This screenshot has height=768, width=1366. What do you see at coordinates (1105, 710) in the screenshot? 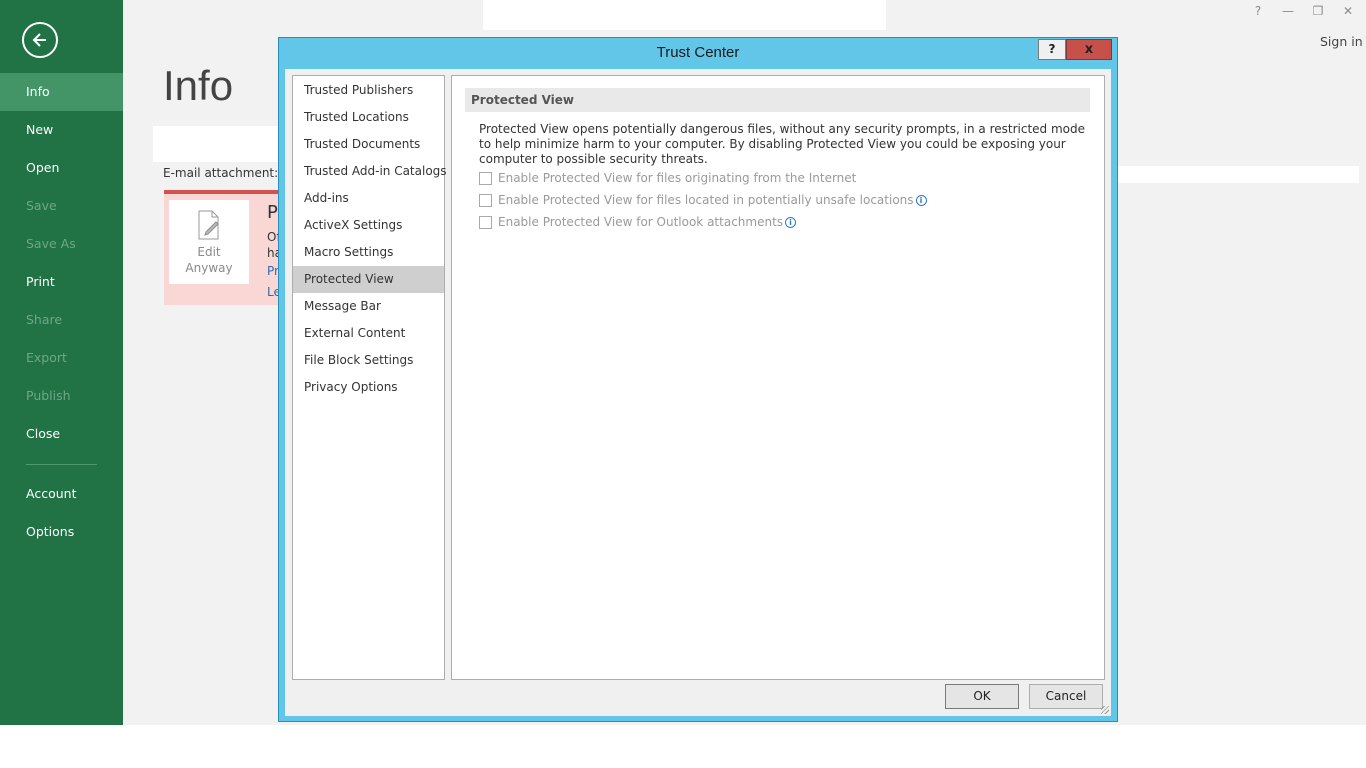
I see `resize-grip-icon` at bounding box center [1105, 710].